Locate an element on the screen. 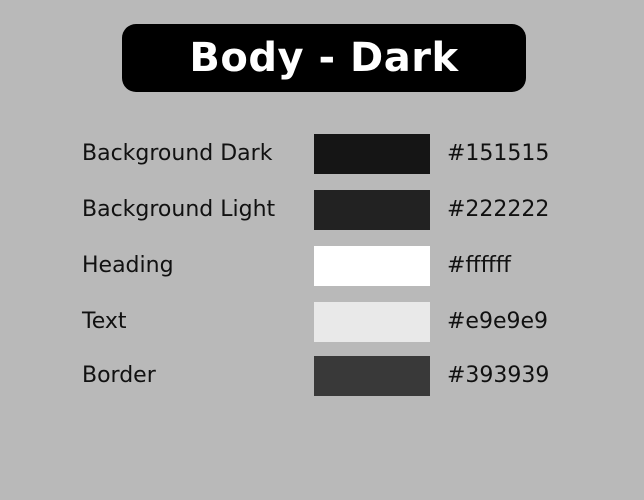  swatch-row-background-dark: Background Dark #151515 is located at coordinates (322, 154).